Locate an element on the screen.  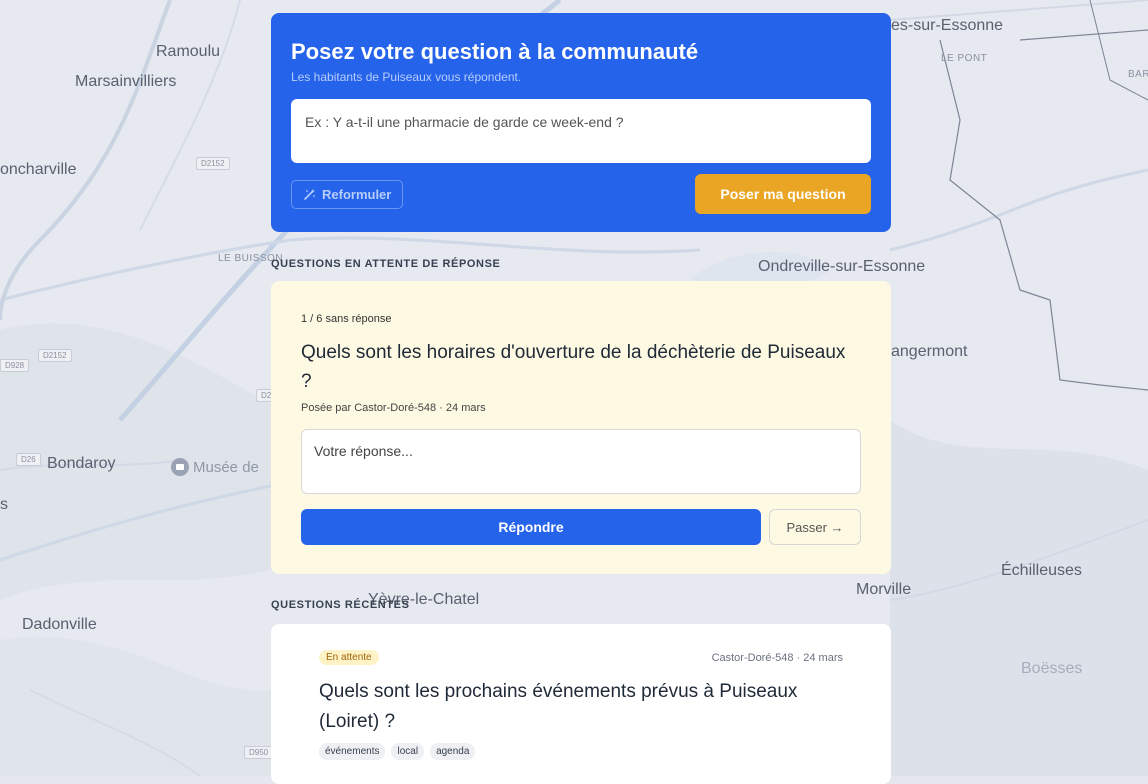
pending-actions: Répondre Passer → is located at coordinates (581, 527).